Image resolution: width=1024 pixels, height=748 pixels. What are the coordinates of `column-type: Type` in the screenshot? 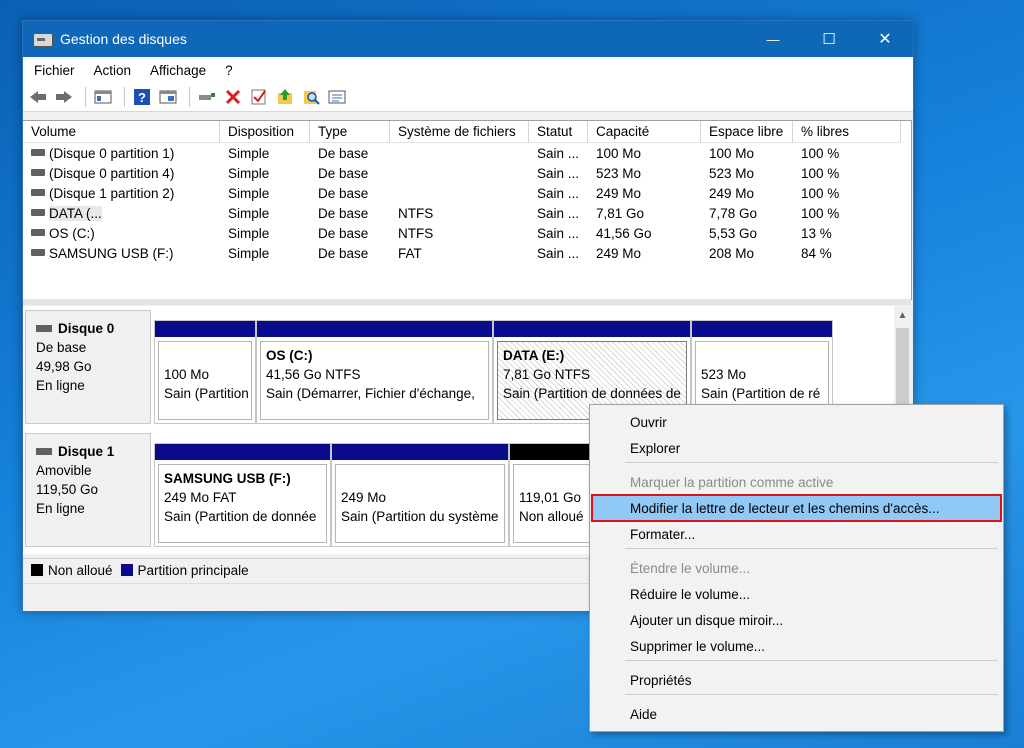 It's located at (350, 132).